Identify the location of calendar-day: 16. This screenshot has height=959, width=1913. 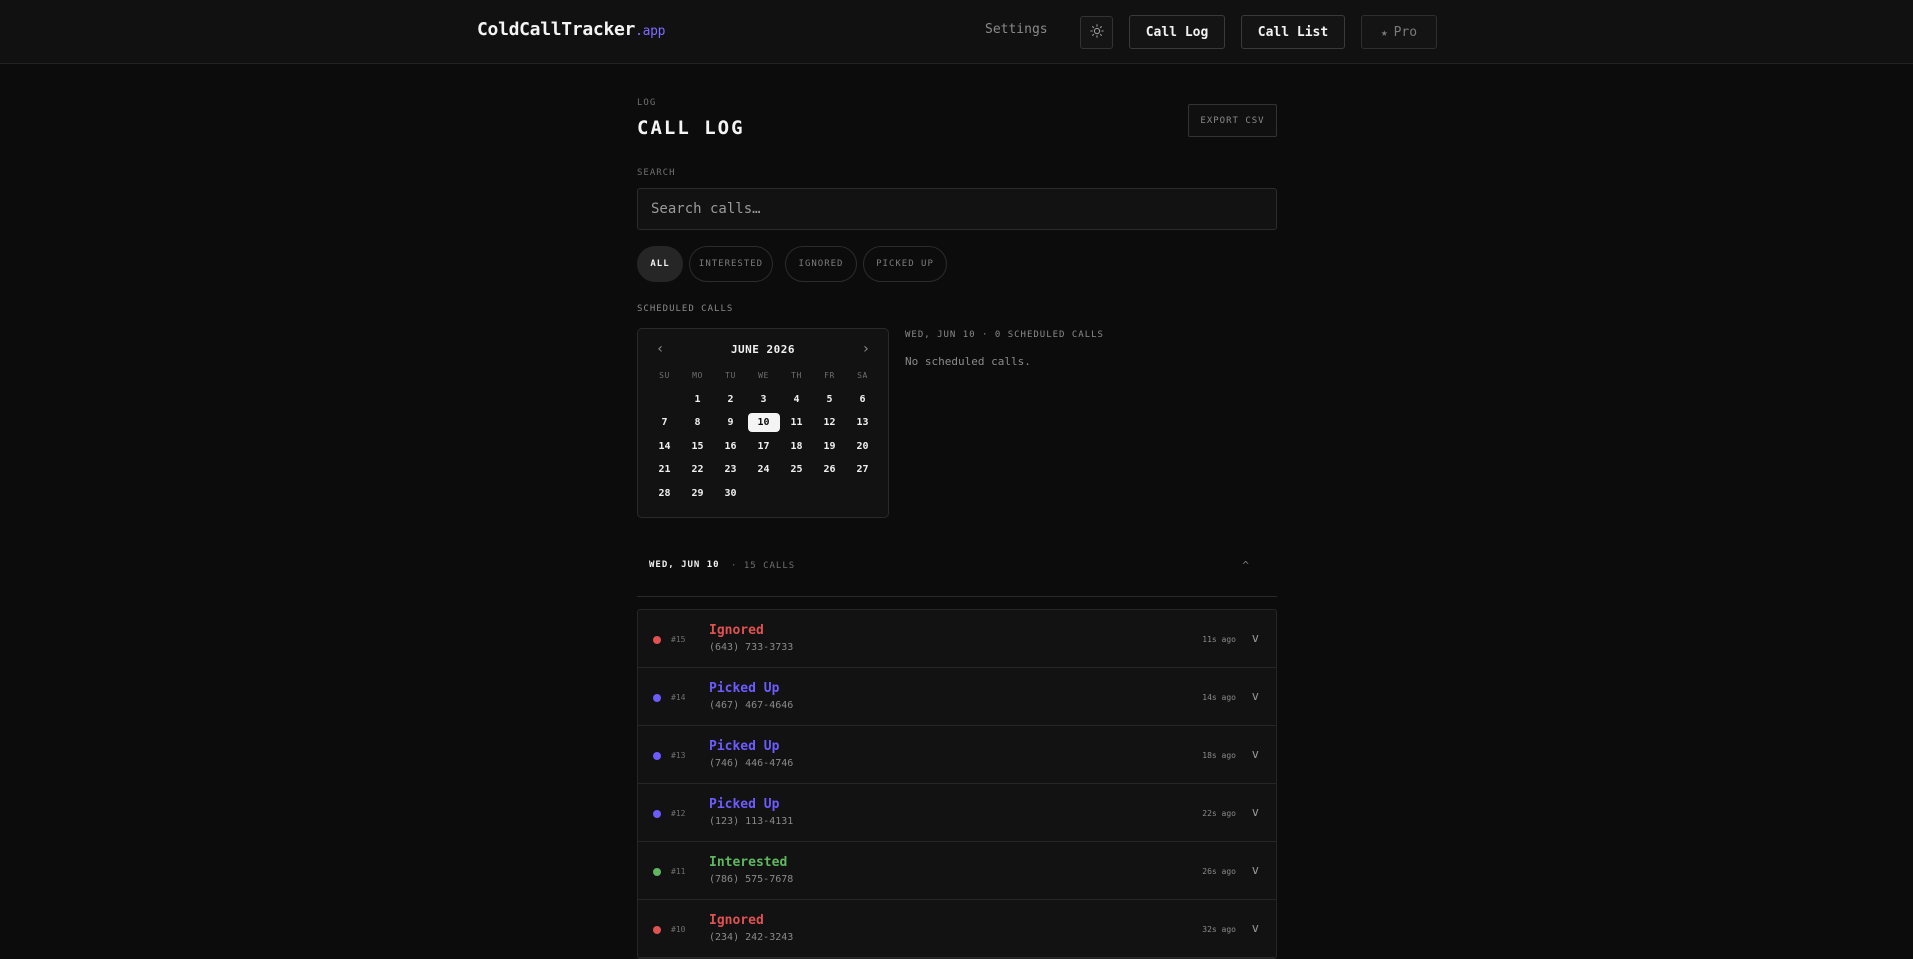
(730, 446).